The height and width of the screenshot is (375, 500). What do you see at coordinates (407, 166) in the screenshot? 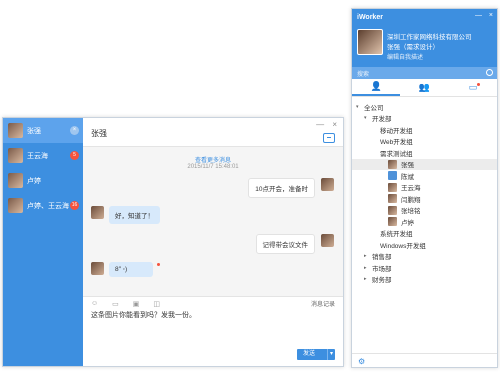
I see `tree-node-label: 张强` at bounding box center [407, 166].